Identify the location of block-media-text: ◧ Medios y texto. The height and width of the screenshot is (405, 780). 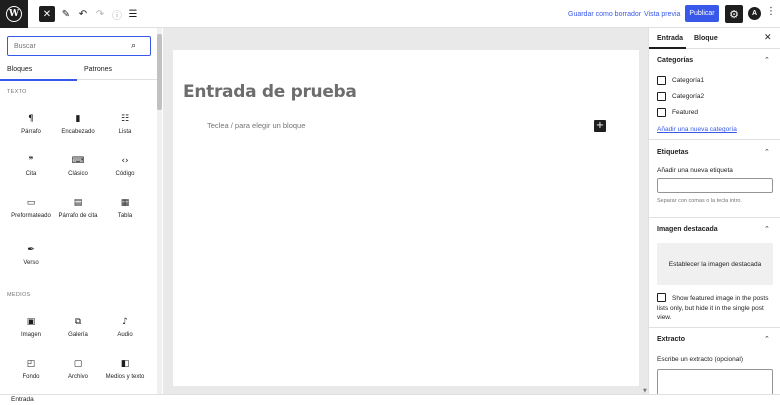
(125, 373).